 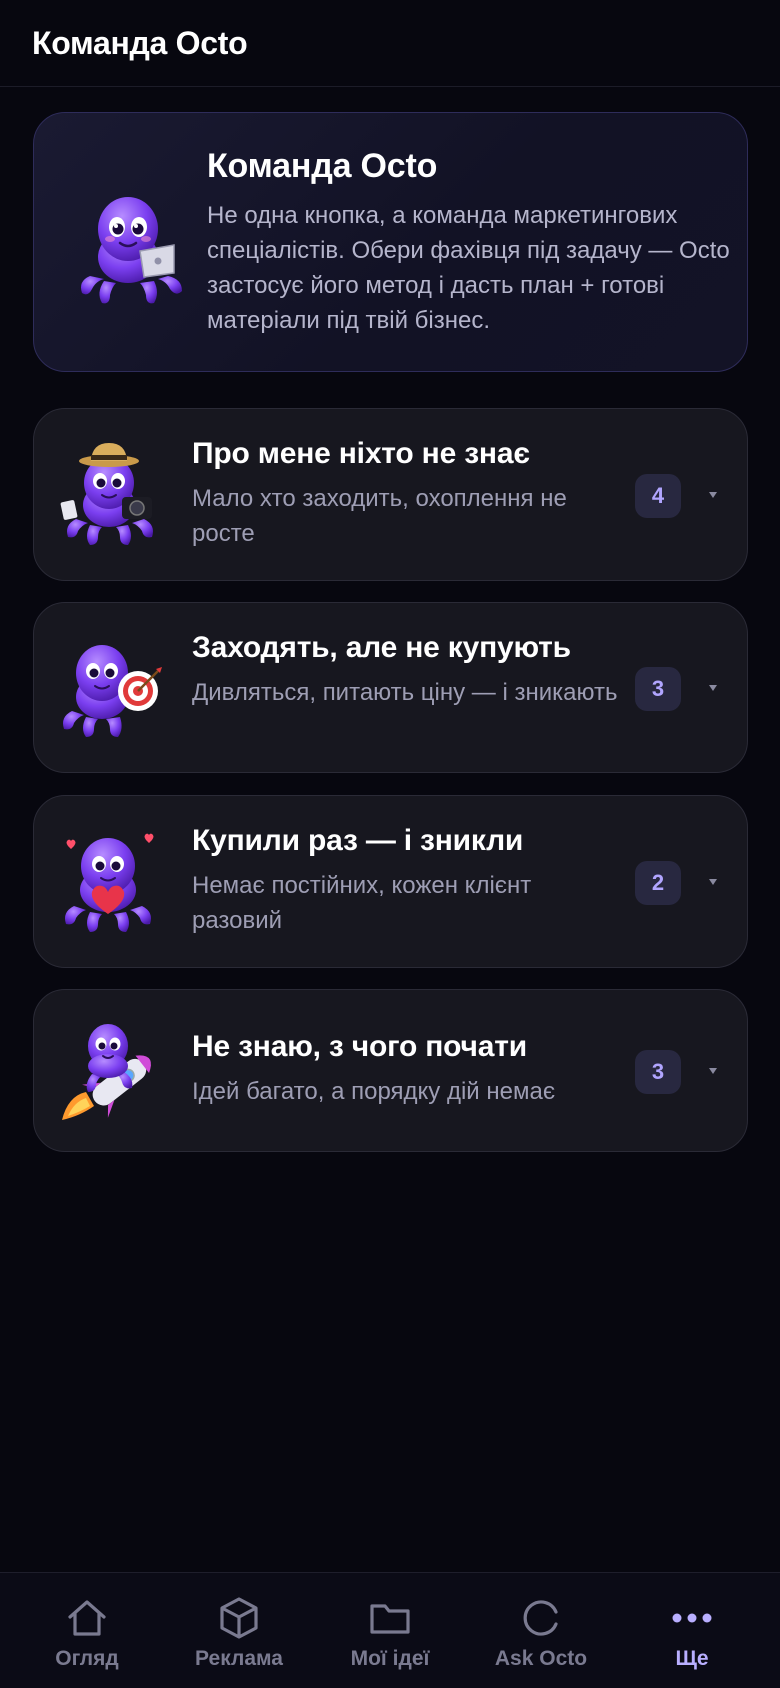 I want to click on octopus-heart-icon, so click(x=109, y=882).